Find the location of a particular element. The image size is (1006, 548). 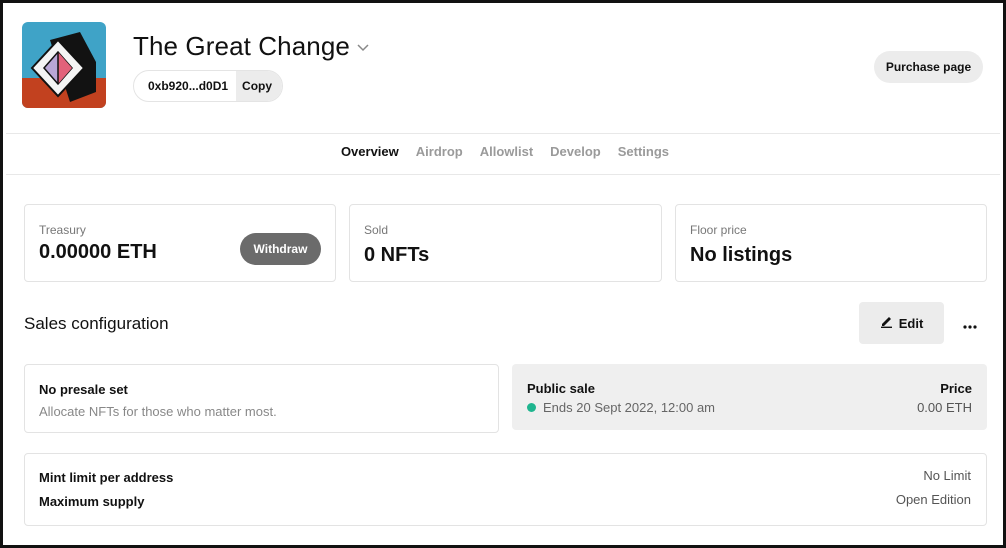

tab-develop: Develop is located at coordinates (575, 156).